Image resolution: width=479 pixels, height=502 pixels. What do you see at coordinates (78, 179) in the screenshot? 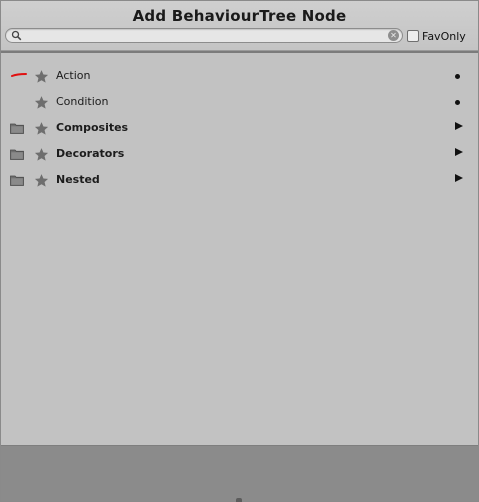
I see `list-item-label: Nested` at bounding box center [78, 179].